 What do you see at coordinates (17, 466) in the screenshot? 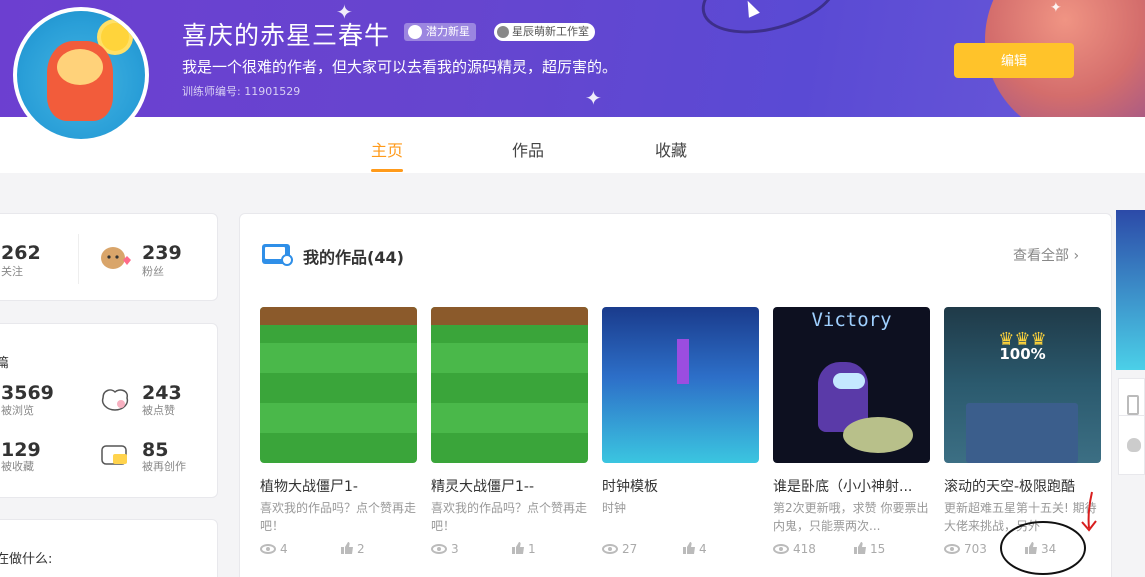
I see `collected-label: 被收藏` at bounding box center [17, 466].